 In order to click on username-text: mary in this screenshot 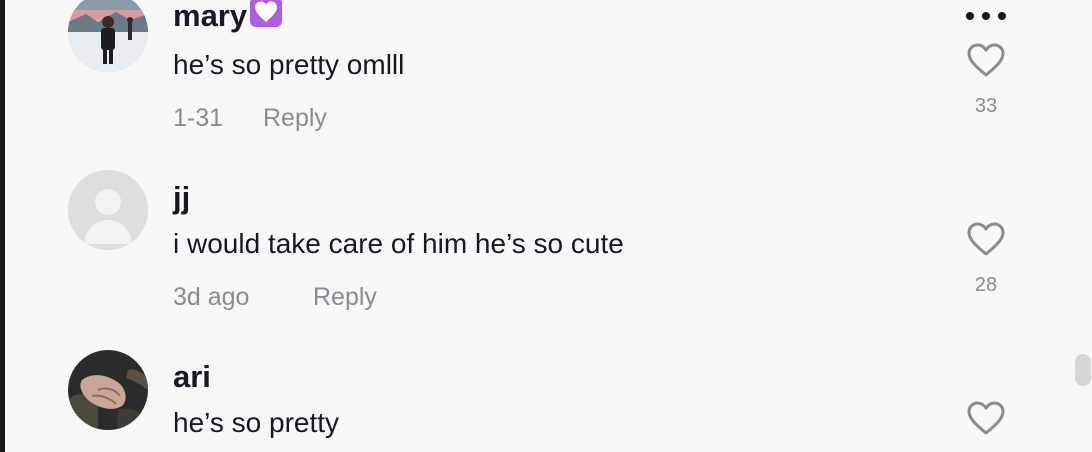, I will do `click(210, 16)`.